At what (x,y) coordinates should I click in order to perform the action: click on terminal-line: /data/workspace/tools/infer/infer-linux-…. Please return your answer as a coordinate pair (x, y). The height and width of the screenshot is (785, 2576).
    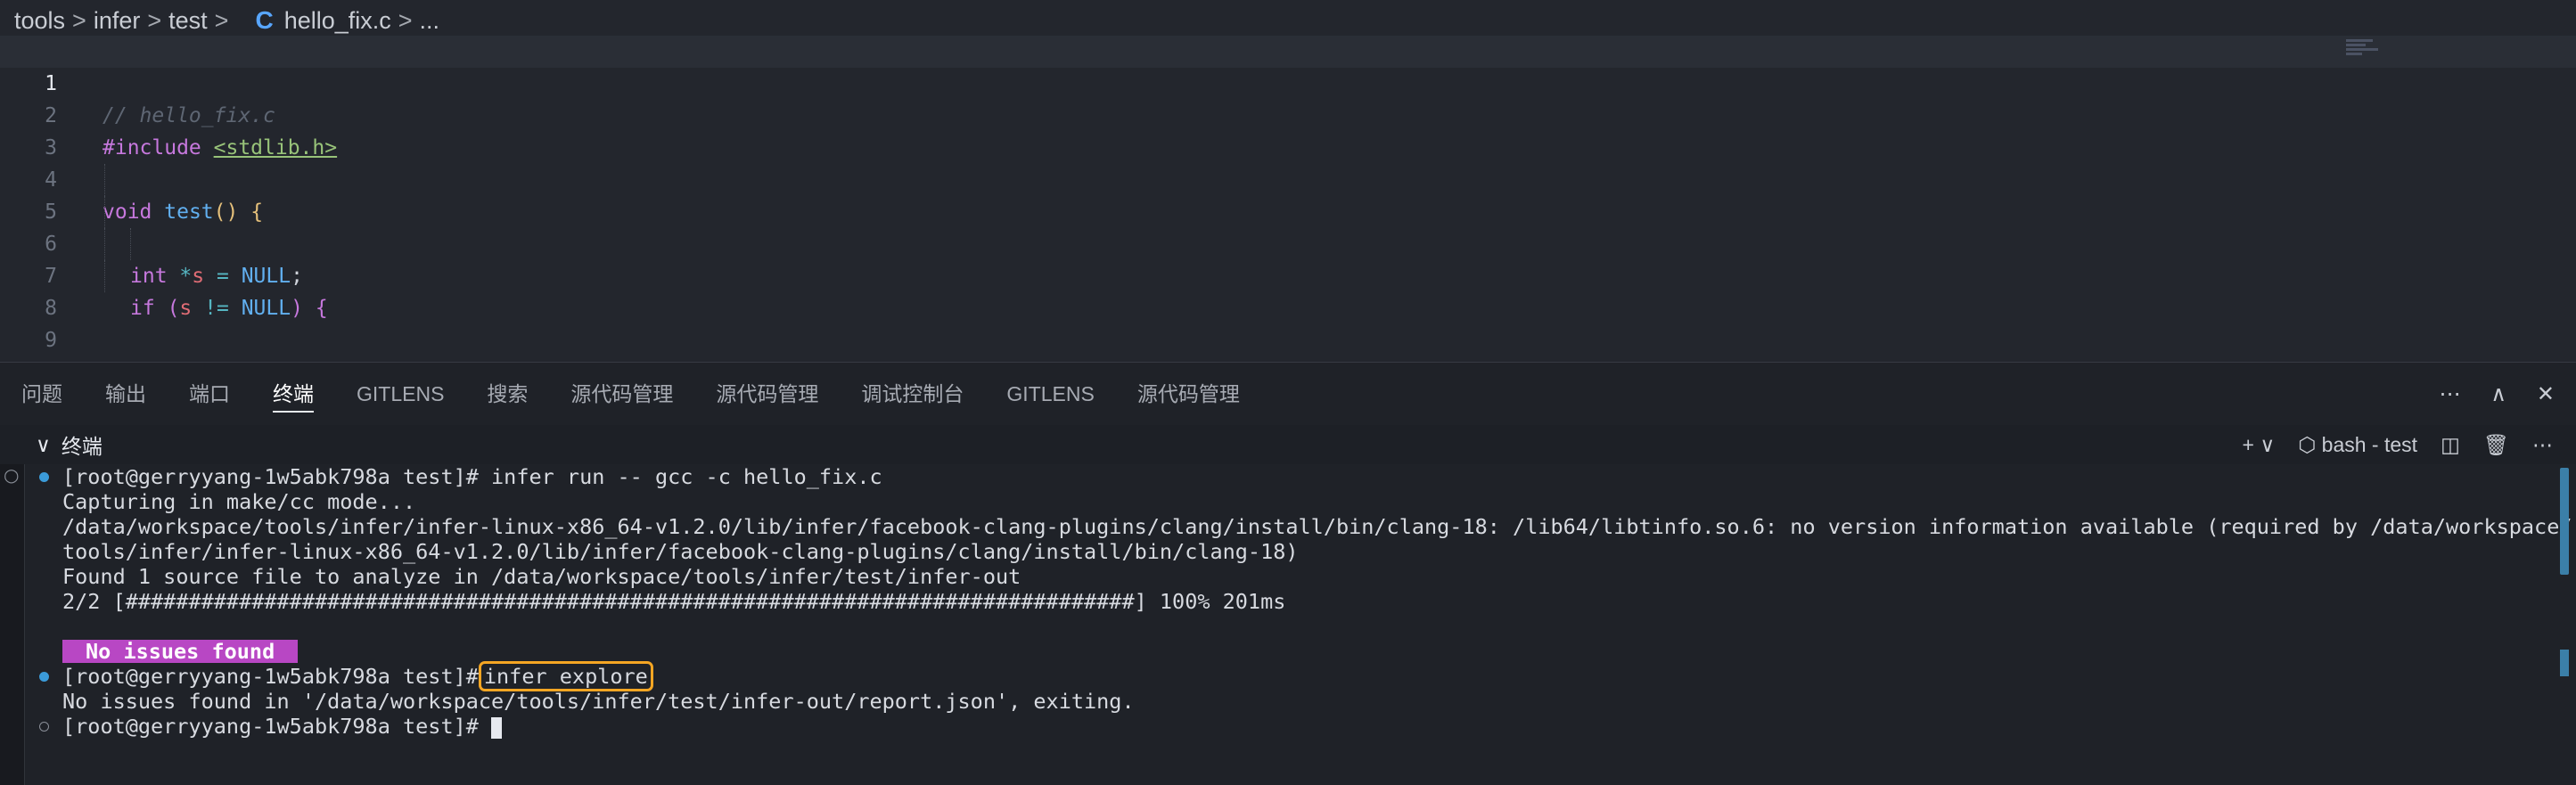
    Looking at the image, I should click on (1304, 526).